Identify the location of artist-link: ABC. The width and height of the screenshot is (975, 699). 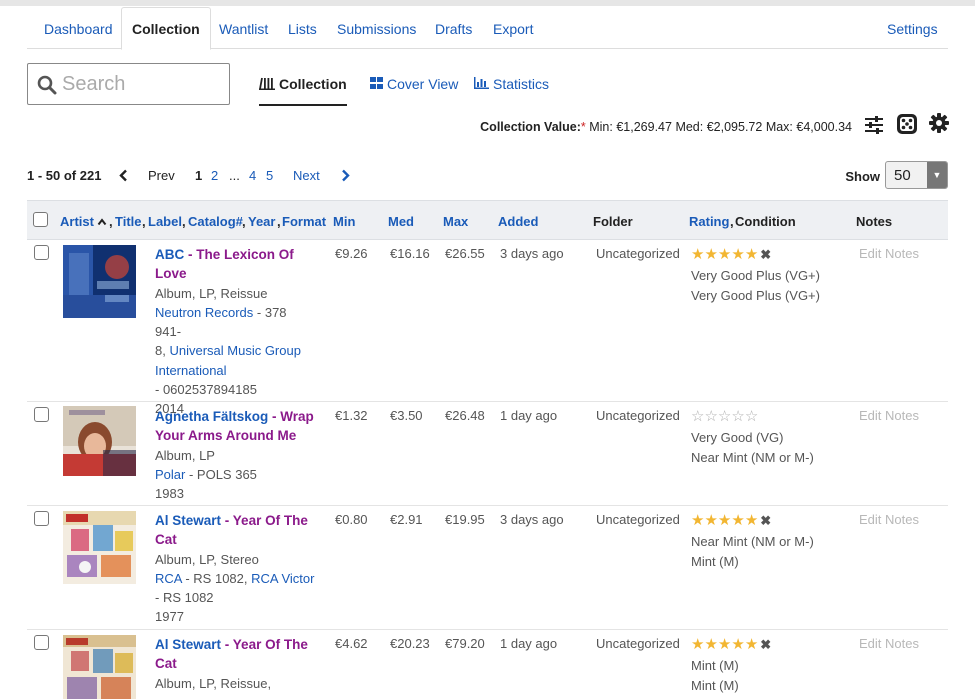
(169, 254).